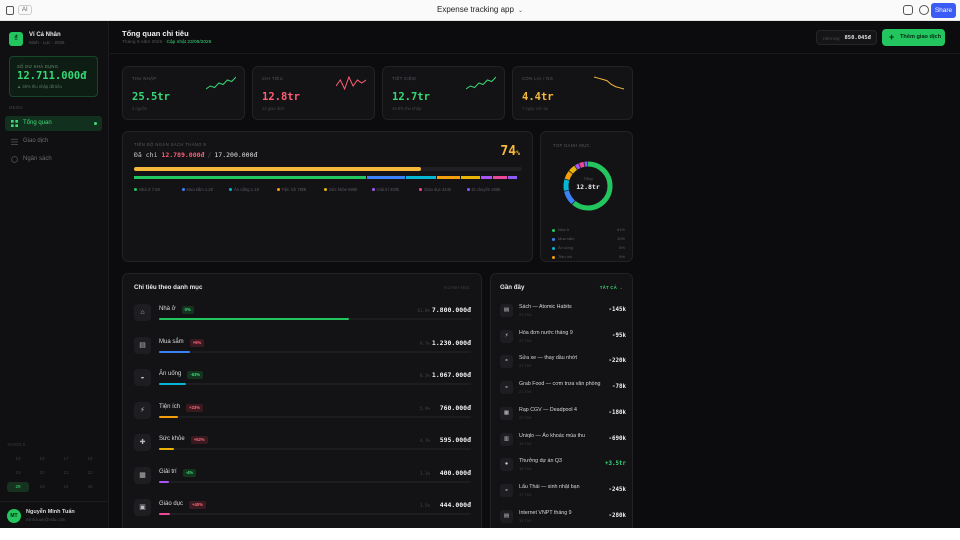 The image size is (960, 540). Describe the element at coordinates (42, 459) in the screenshot. I see `calendar-day: 16` at that location.